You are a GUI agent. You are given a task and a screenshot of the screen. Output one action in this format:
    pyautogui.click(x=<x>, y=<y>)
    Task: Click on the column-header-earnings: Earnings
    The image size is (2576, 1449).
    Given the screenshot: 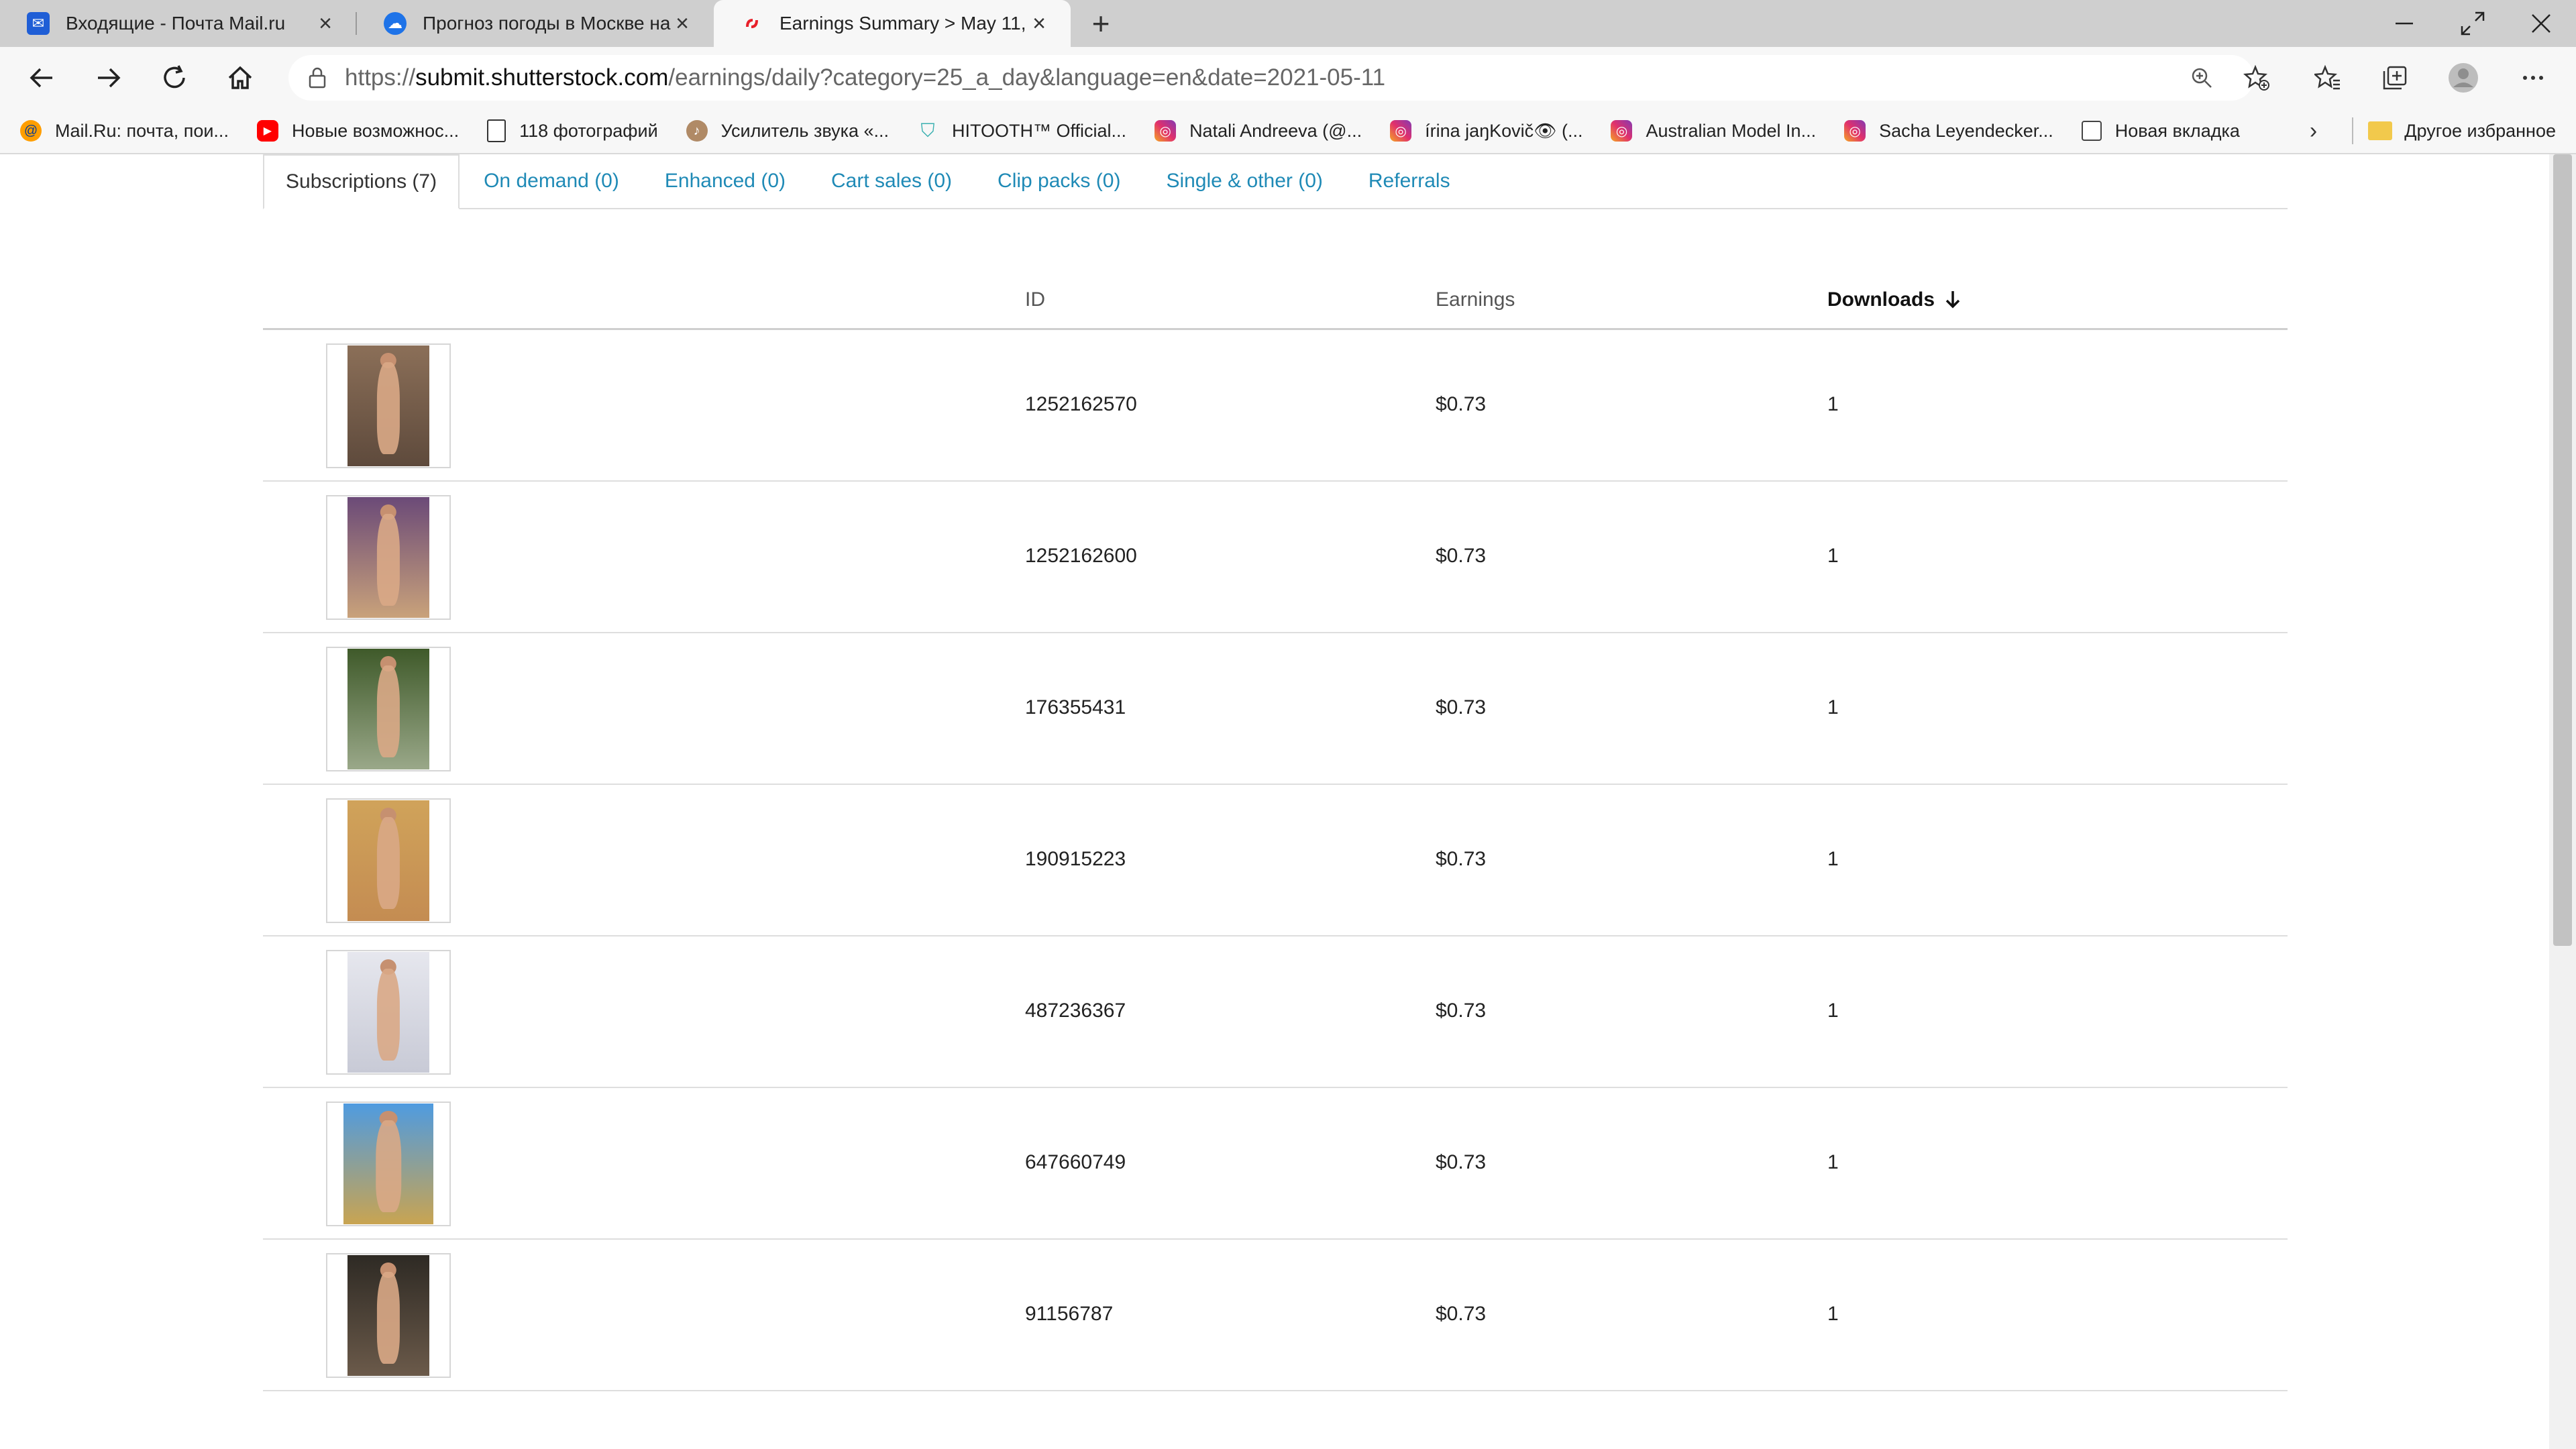 What is the action you would take?
    pyautogui.click(x=1475, y=299)
    